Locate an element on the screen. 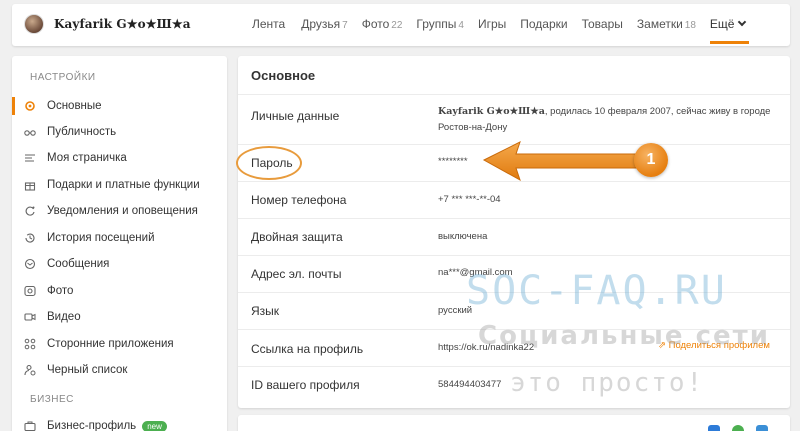 The width and height of the screenshot is (800, 431). sidebar-item-label: Уведомления и оповещения is located at coordinates (122, 211).